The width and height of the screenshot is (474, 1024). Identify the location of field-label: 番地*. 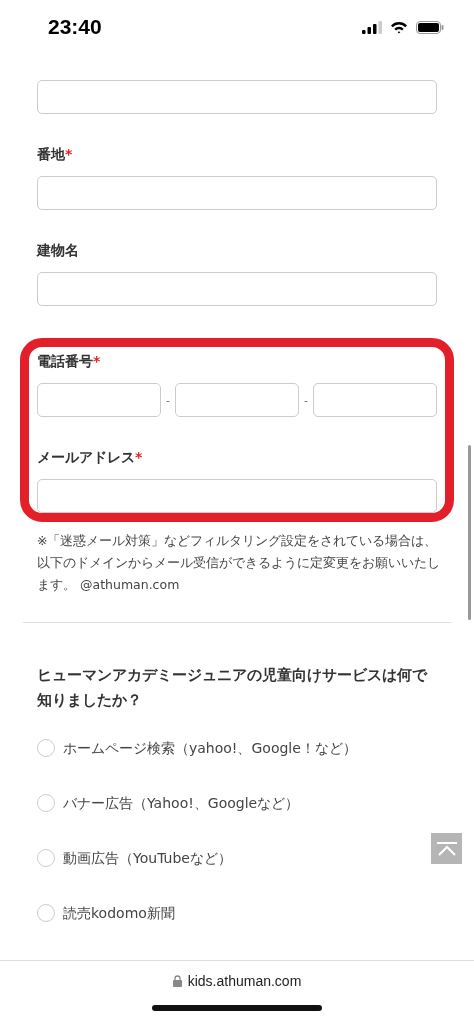
(55, 155).